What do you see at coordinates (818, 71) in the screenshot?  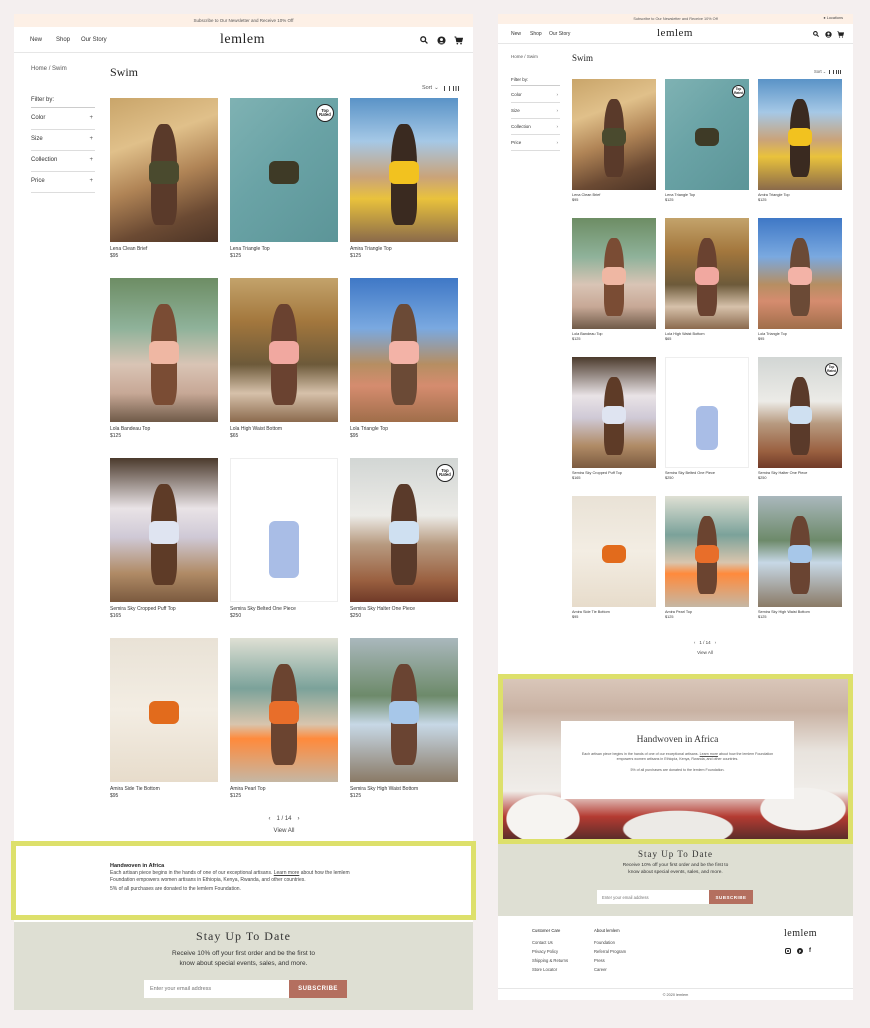 I see `sort-dropdown: Sort` at bounding box center [818, 71].